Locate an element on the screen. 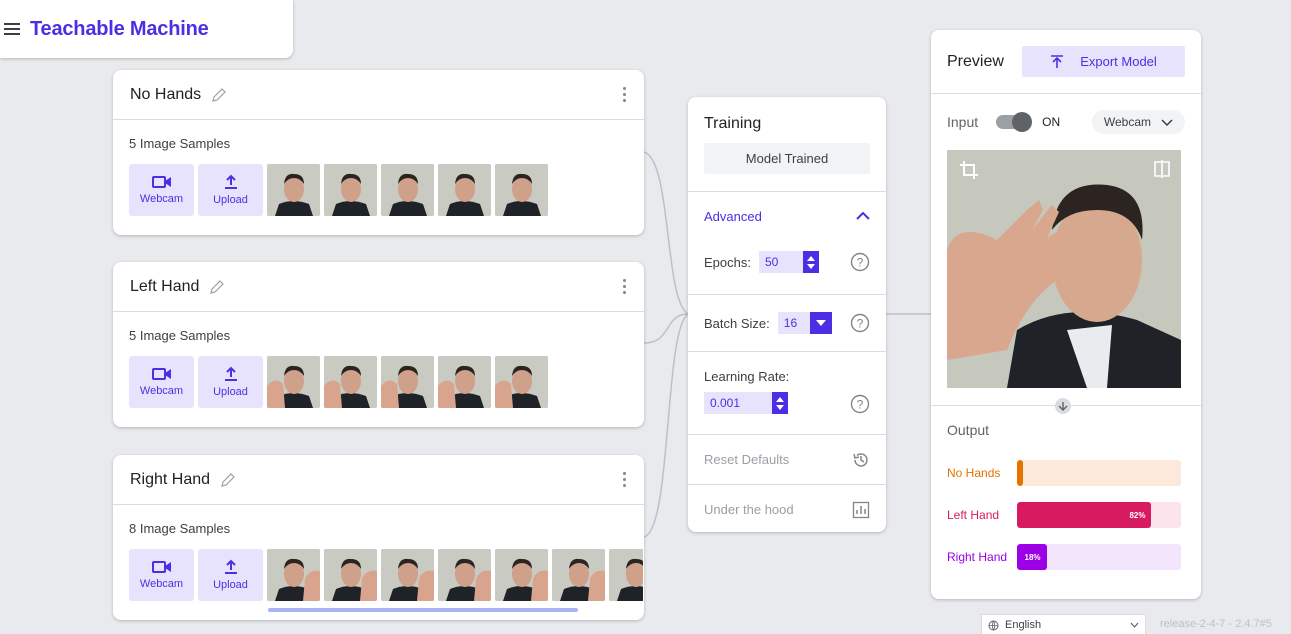 This screenshot has height=634, width=1291. output-row: Right Hand 18% is located at coordinates (1066, 557).